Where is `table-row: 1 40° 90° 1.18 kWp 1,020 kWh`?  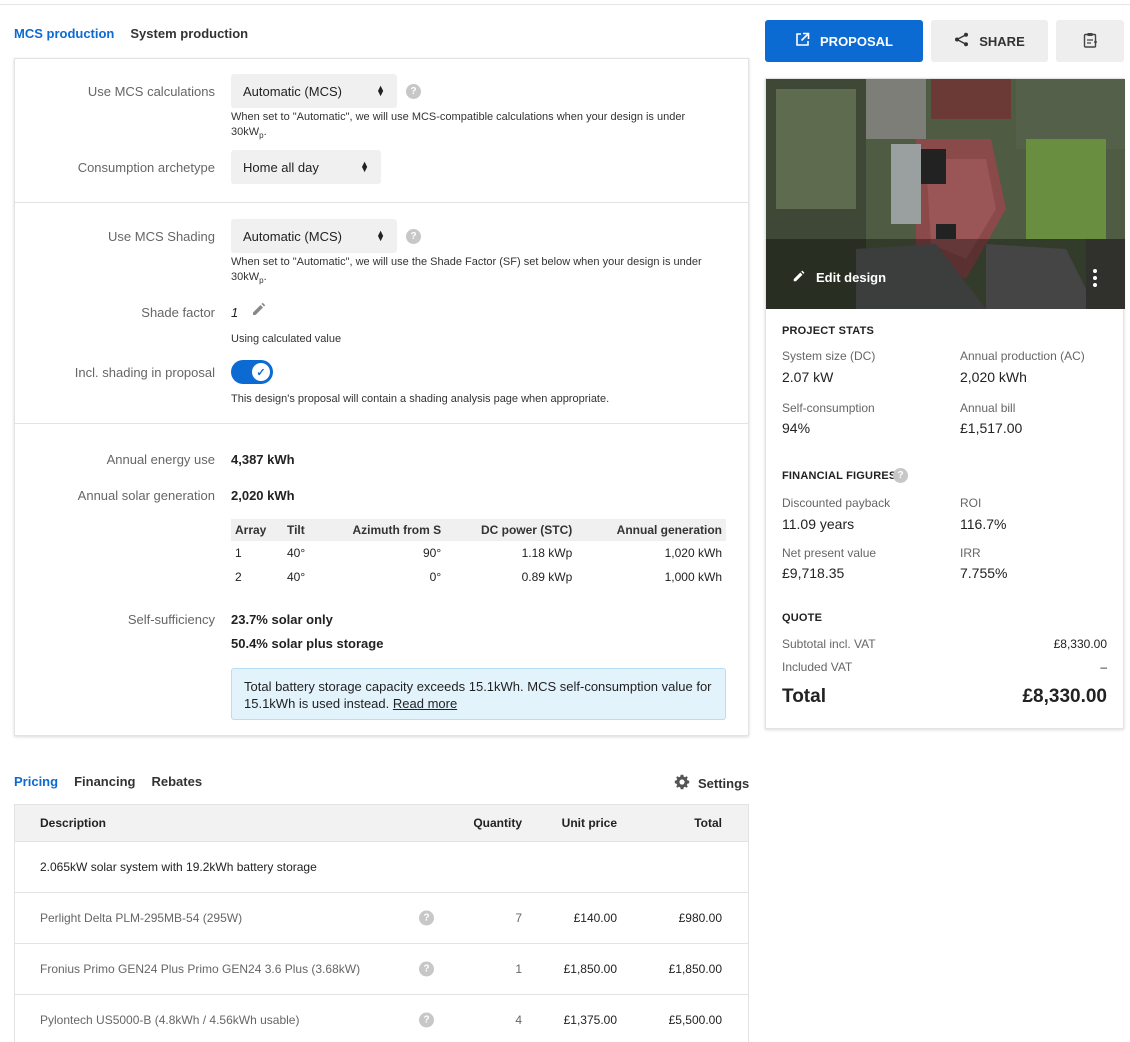
table-row: 1 40° 90° 1.18 kWp 1,020 kWh is located at coordinates (478, 553).